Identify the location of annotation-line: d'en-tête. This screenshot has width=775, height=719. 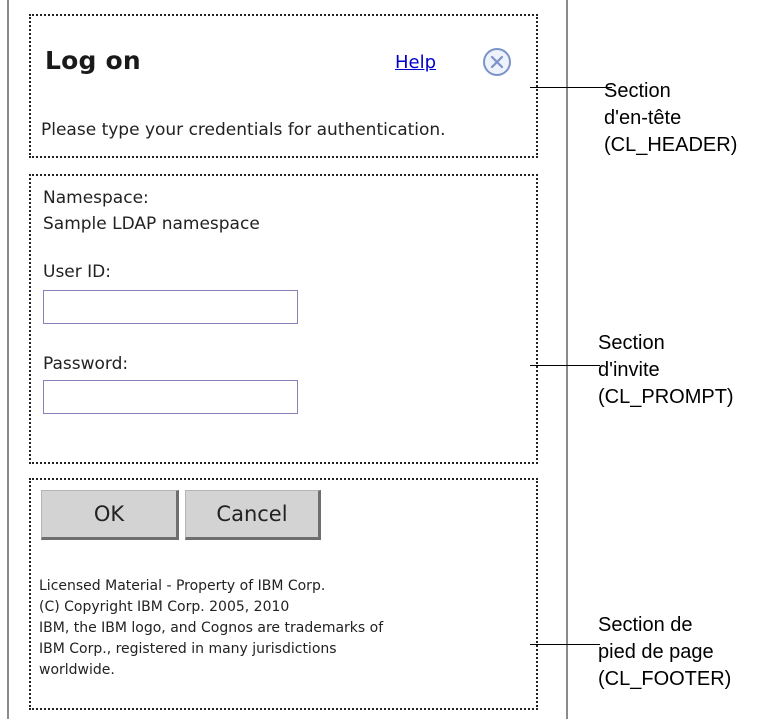
(643, 118).